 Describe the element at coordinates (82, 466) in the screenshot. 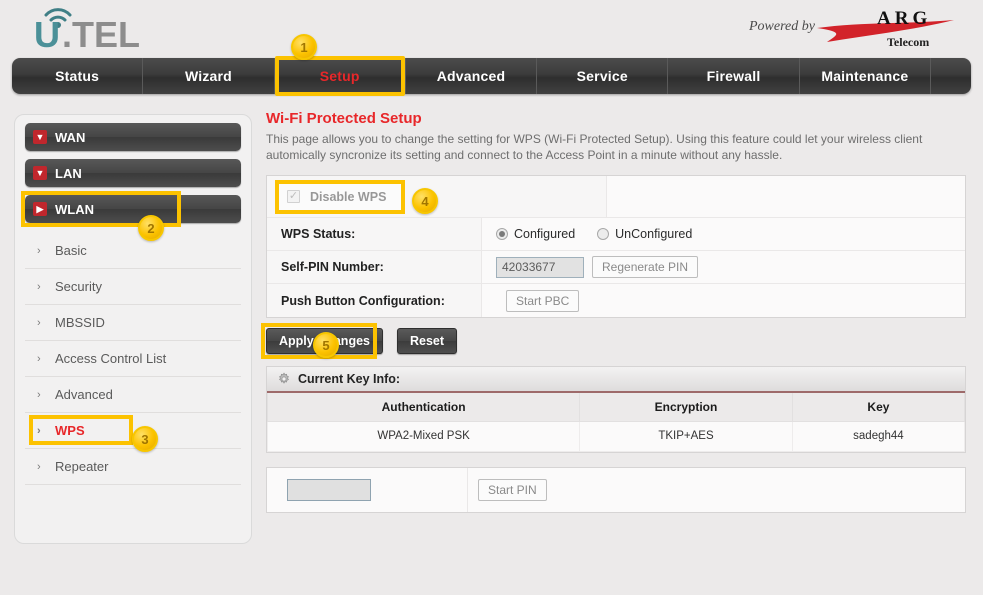

I see `sidebar-item-label: Repeater` at that location.